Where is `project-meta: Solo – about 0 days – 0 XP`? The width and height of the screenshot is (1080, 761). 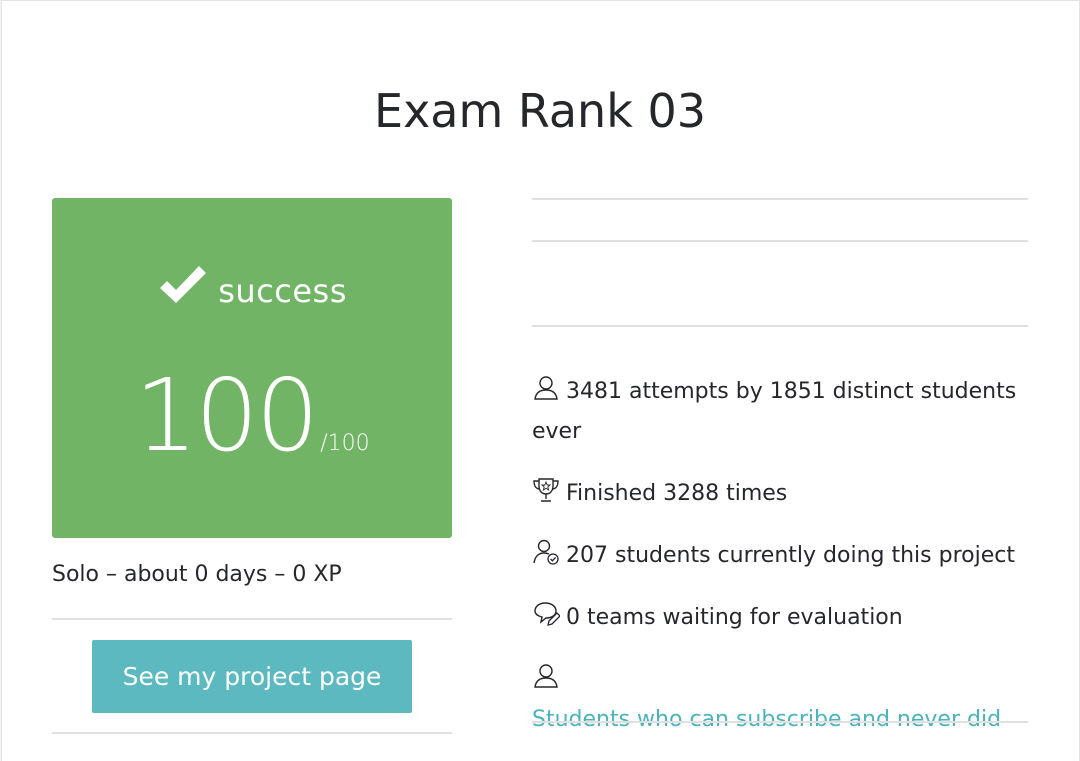 project-meta: Solo – about 0 days – 0 XP is located at coordinates (197, 574).